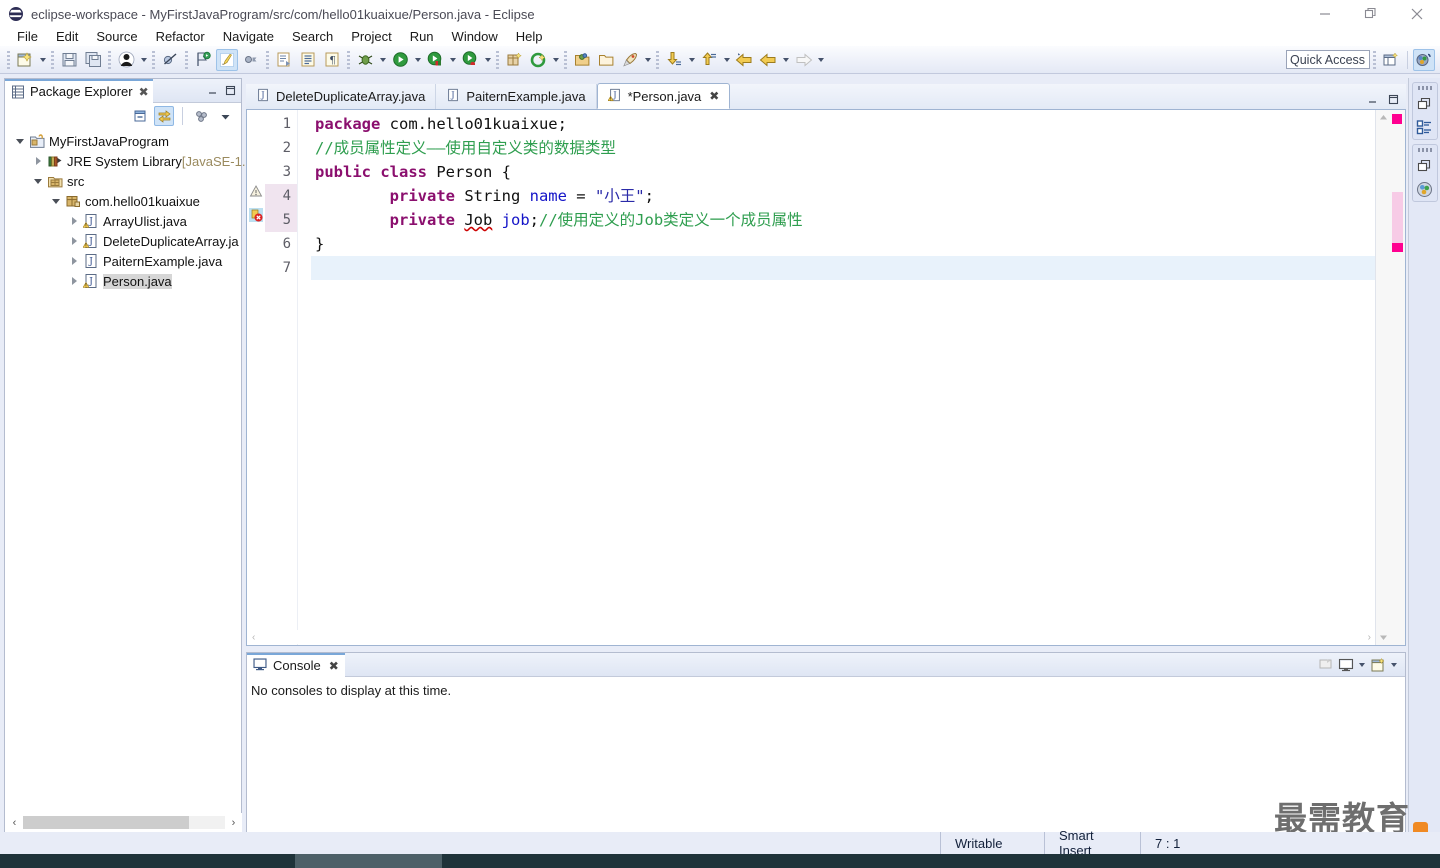  What do you see at coordinates (1371, 14) in the screenshot?
I see `restore-button` at bounding box center [1371, 14].